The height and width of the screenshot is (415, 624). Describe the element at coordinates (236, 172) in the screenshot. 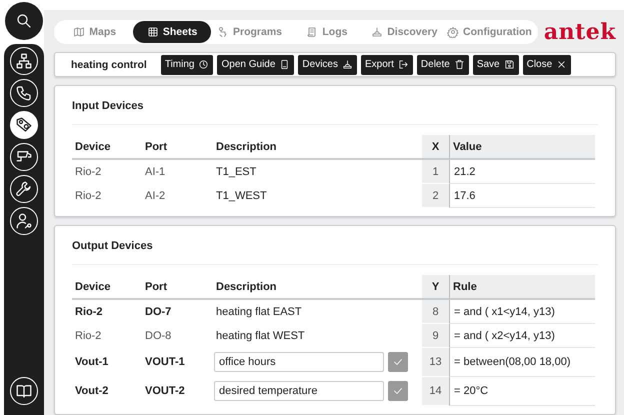

I see `table-cell-text: T1_EST` at that location.